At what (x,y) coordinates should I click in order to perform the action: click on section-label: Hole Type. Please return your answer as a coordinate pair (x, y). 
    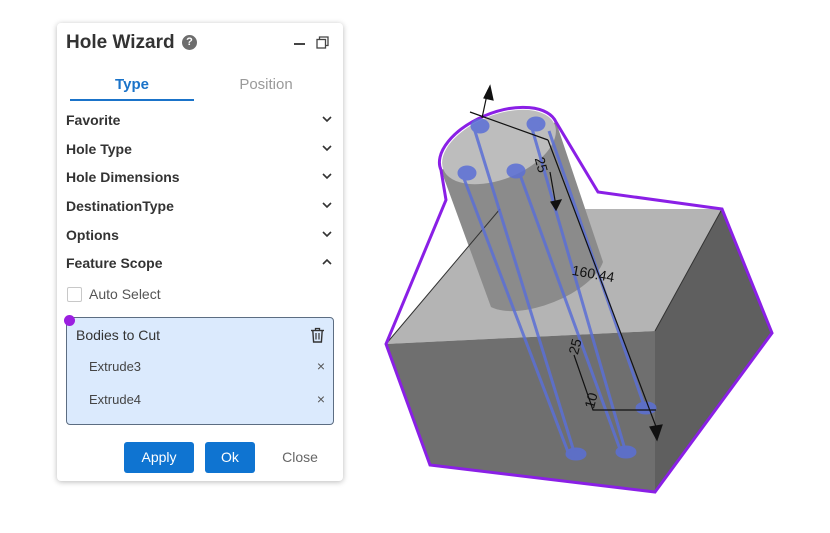
    Looking at the image, I should click on (99, 149).